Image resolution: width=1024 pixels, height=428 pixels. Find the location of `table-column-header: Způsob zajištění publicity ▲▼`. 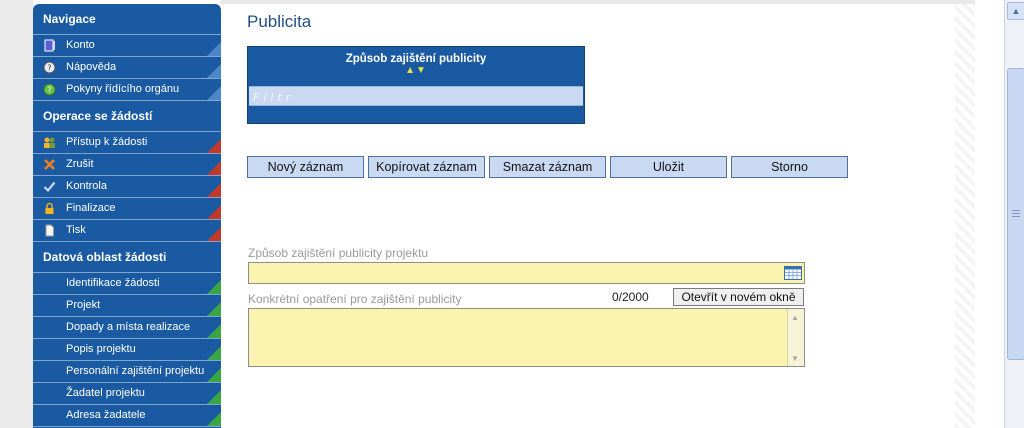

table-column-header: Způsob zajištění publicity ▲▼ is located at coordinates (416, 66).